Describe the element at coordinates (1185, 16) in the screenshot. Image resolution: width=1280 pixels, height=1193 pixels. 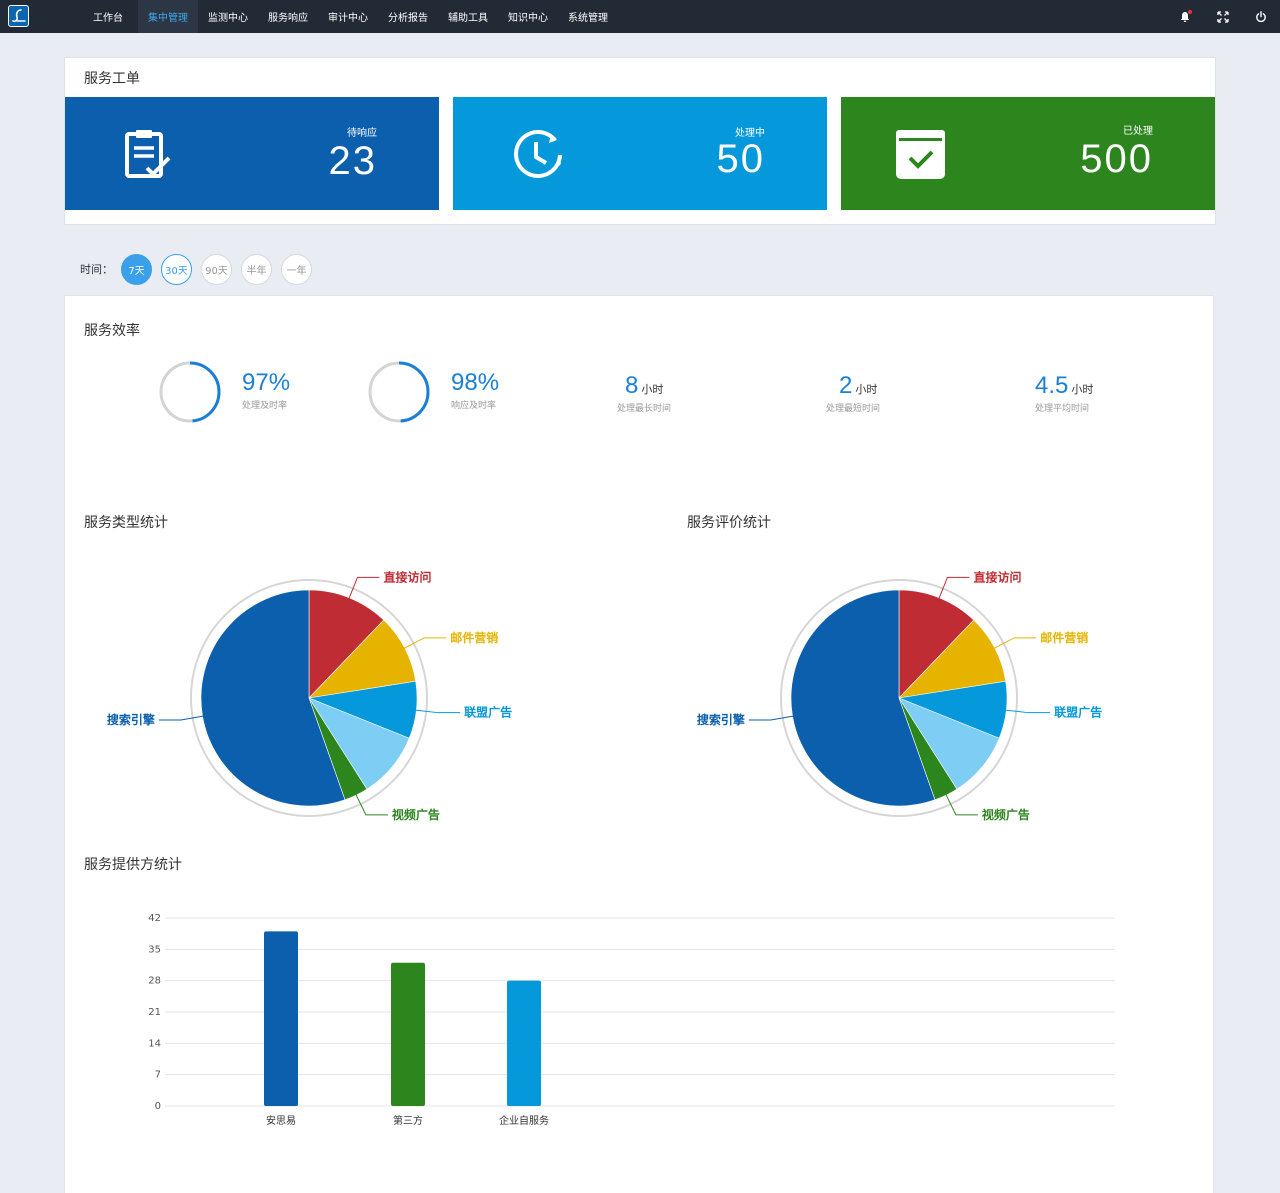
I see `notification-button` at that location.